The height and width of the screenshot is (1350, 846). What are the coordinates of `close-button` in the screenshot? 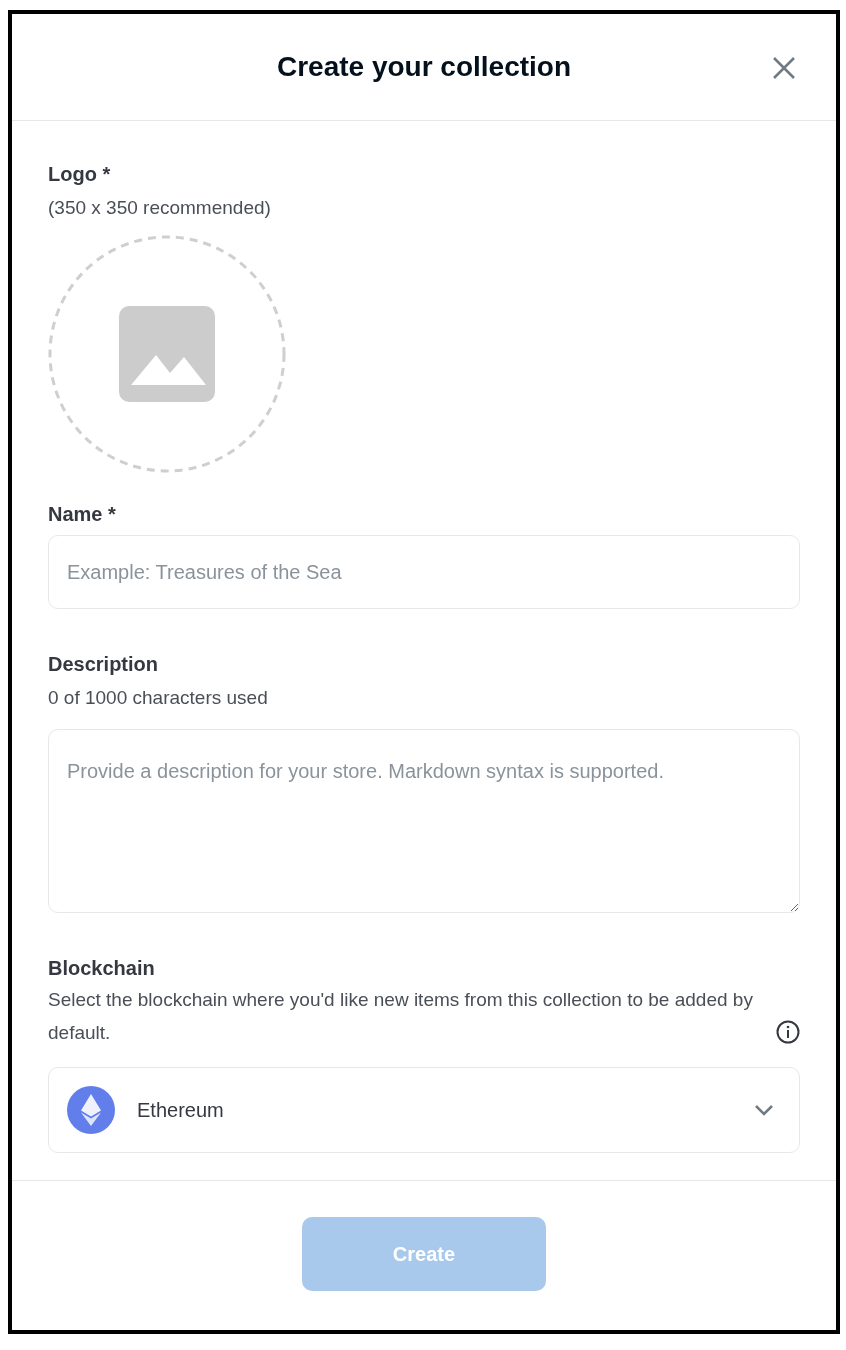 It's located at (784, 68).